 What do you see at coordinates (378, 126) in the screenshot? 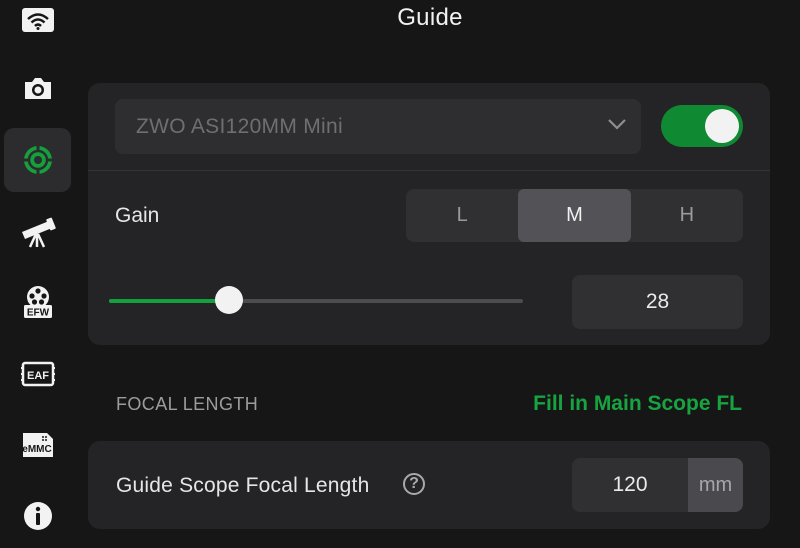
I see `camera-select: ZWO ASI120MM Mini` at bounding box center [378, 126].